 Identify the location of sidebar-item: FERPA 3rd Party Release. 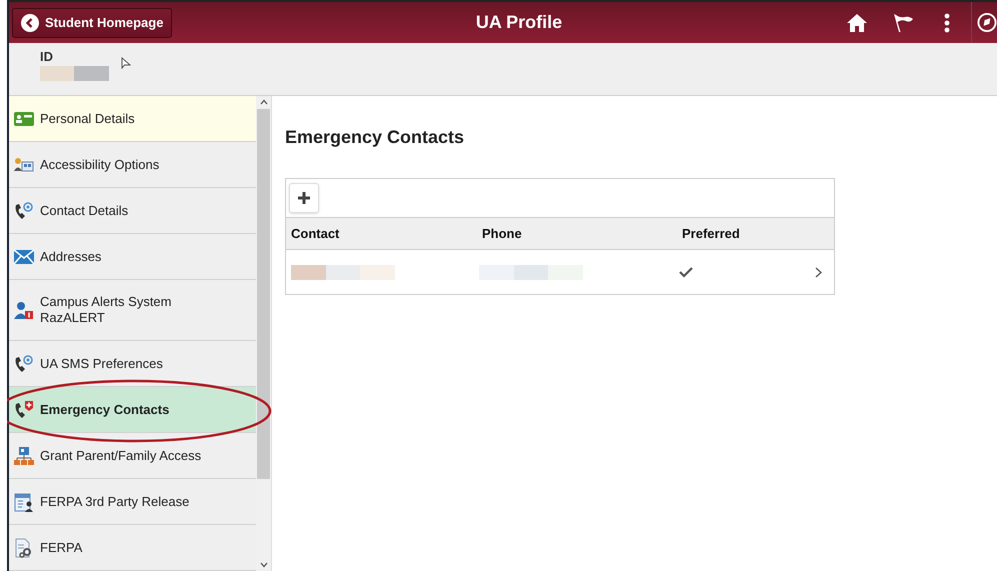
(132, 502).